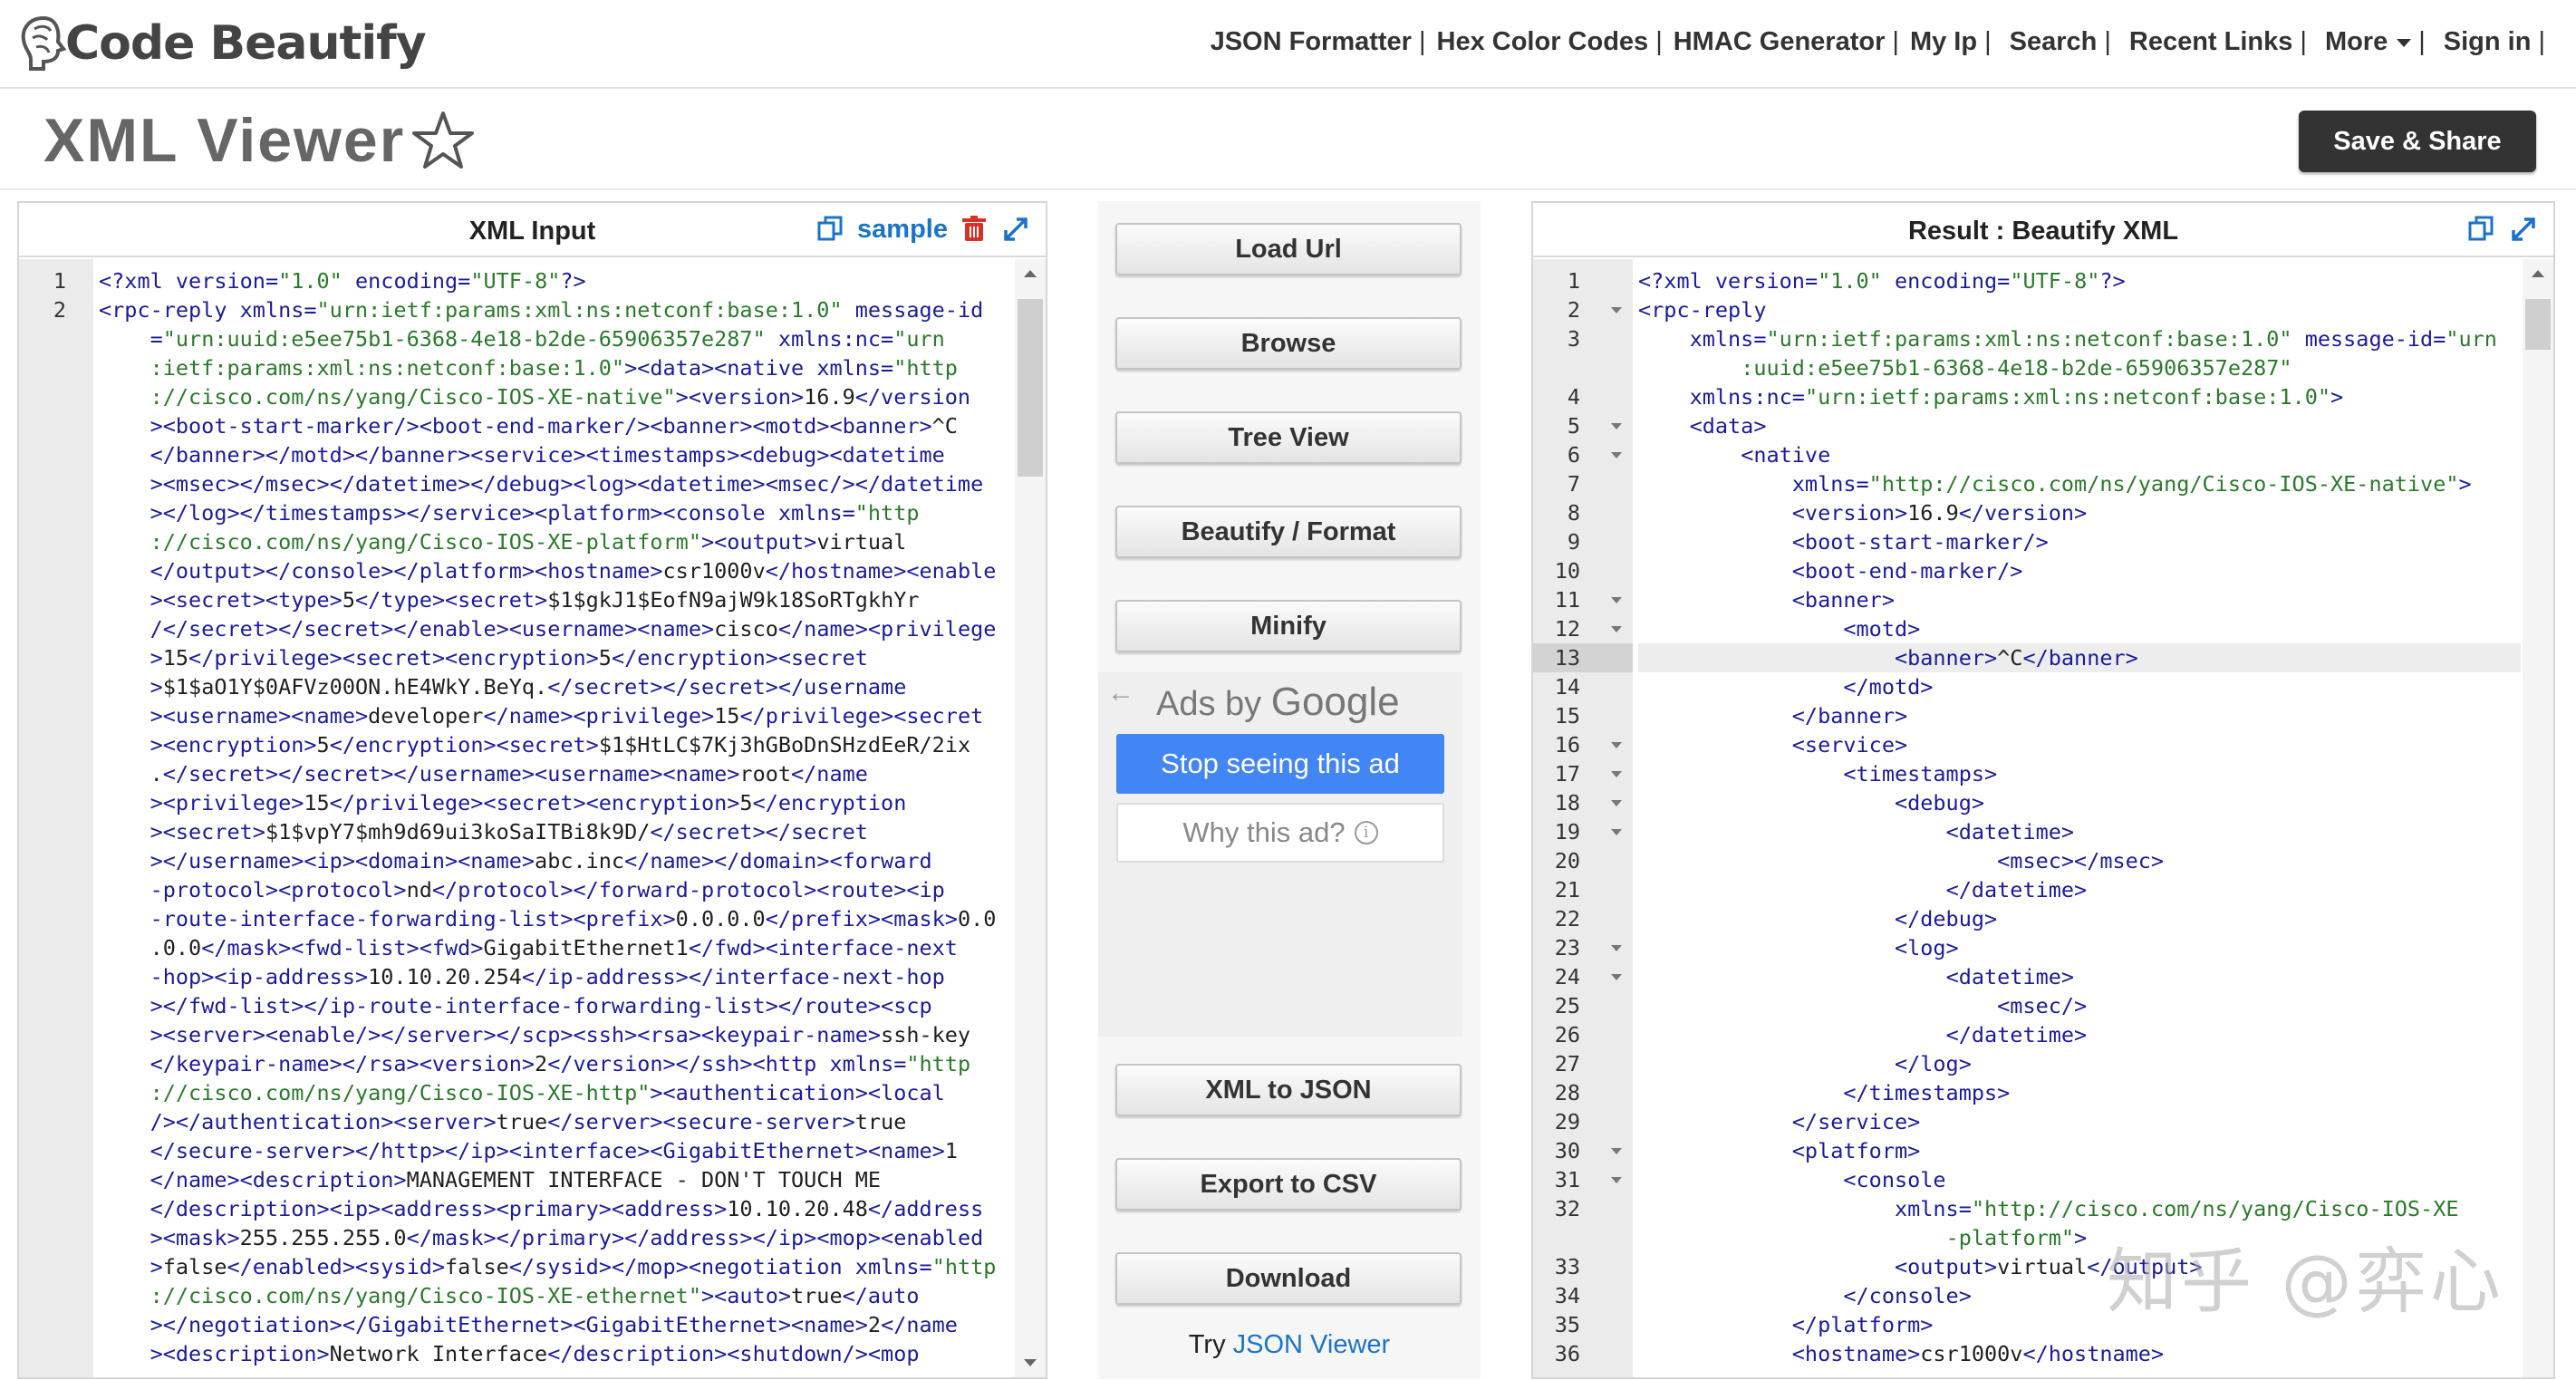 This screenshot has height=1380, width=2576. I want to click on code-line: <banner>, so click(1843, 600).